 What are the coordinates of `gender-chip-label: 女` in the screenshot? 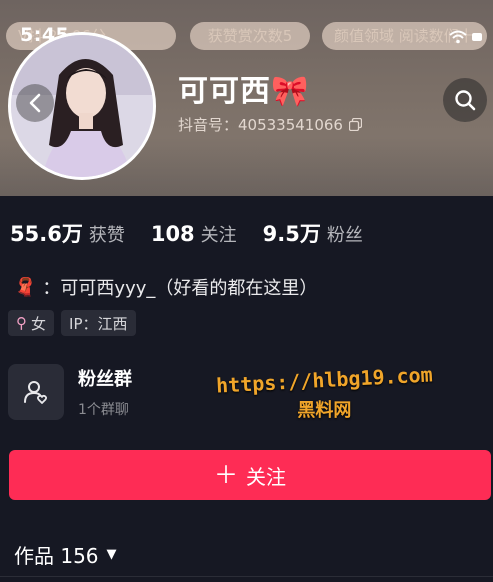 It's located at (39, 323).